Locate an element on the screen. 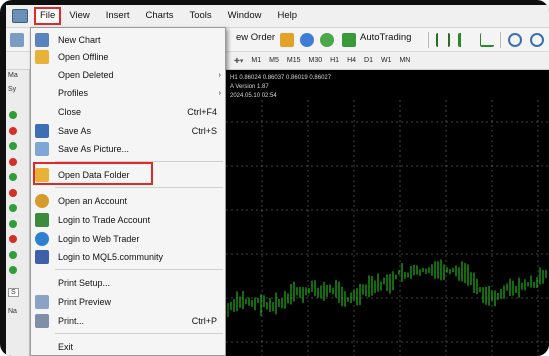 This screenshot has width=549, height=356. menu-item-close: Close Ctrl+F4 is located at coordinates (128, 112).